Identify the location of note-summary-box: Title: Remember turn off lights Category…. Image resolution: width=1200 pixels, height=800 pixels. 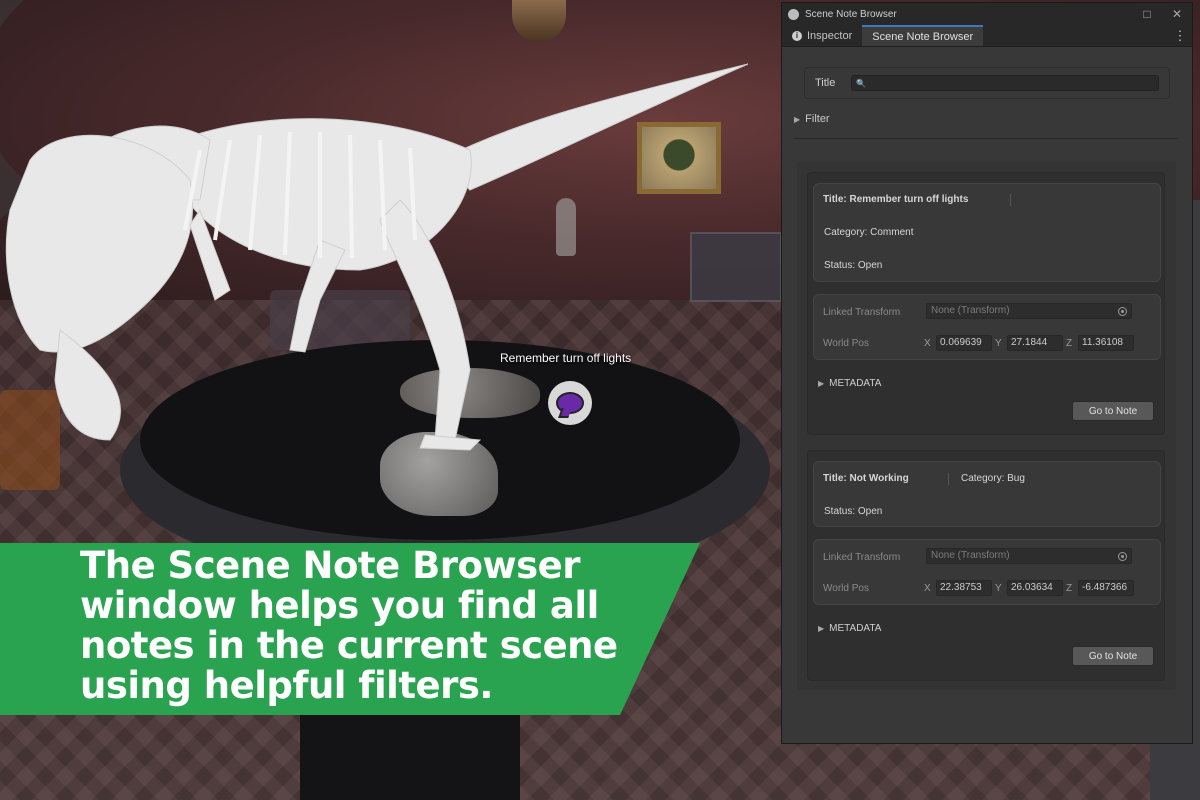
(987, 232).